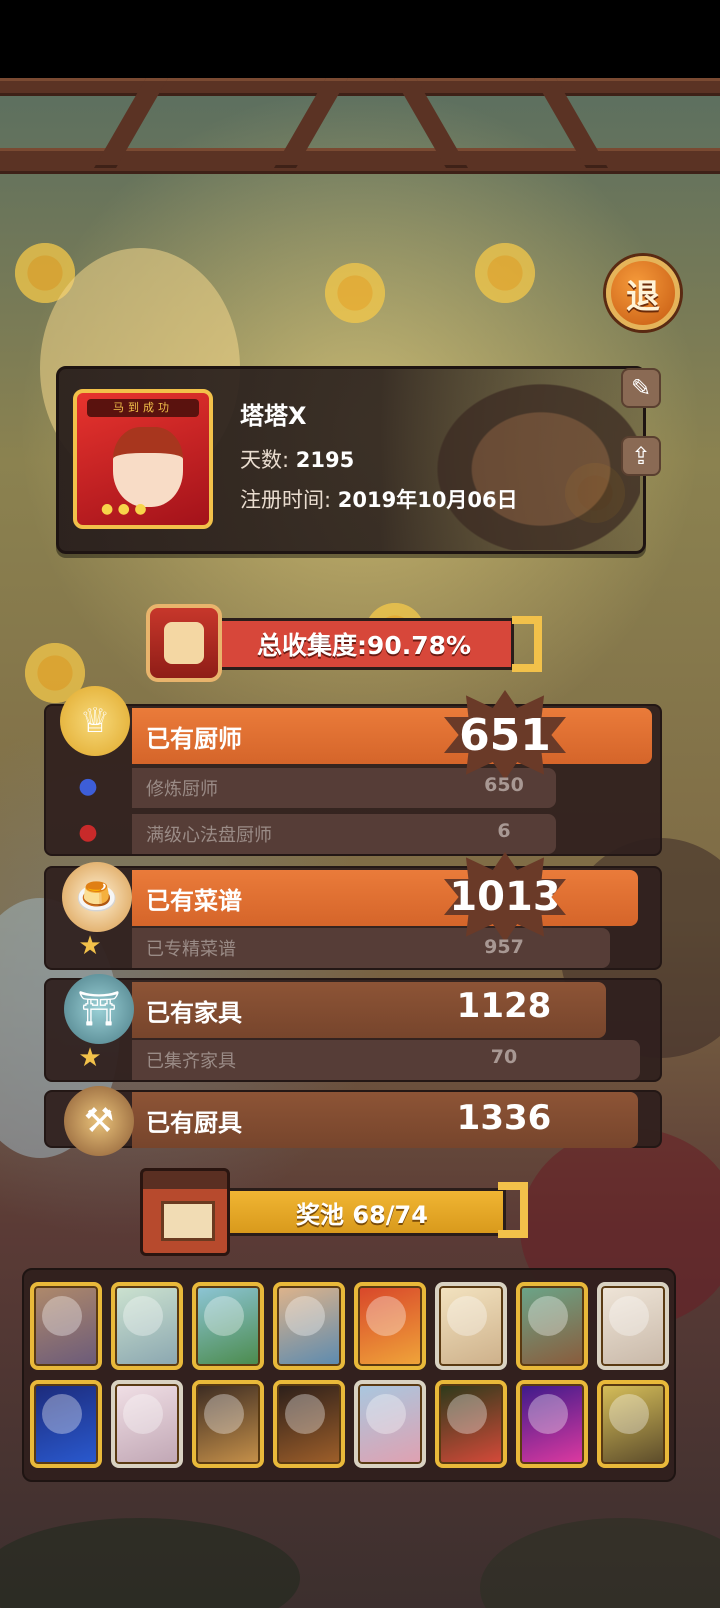 Image resolution: width=720 pixels, height=1608 pixels. Describe the element at coordinates (505, 735) in the screenshot. I see `chefs-count: 651` at that location.